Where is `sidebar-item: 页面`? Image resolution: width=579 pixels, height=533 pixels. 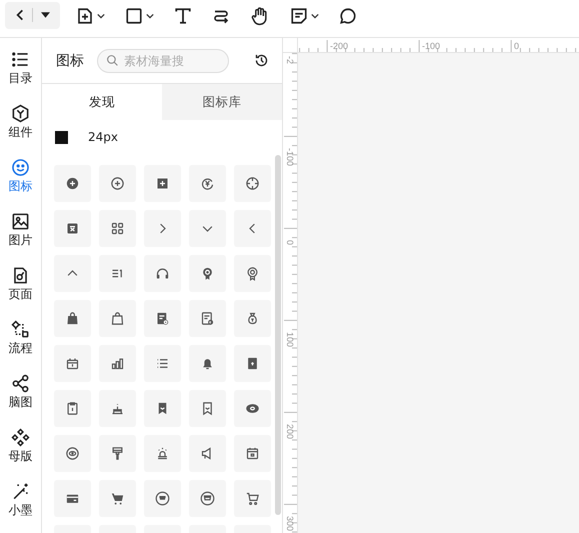 sidebar-item: 页面 is located at coordinates (20, 290).